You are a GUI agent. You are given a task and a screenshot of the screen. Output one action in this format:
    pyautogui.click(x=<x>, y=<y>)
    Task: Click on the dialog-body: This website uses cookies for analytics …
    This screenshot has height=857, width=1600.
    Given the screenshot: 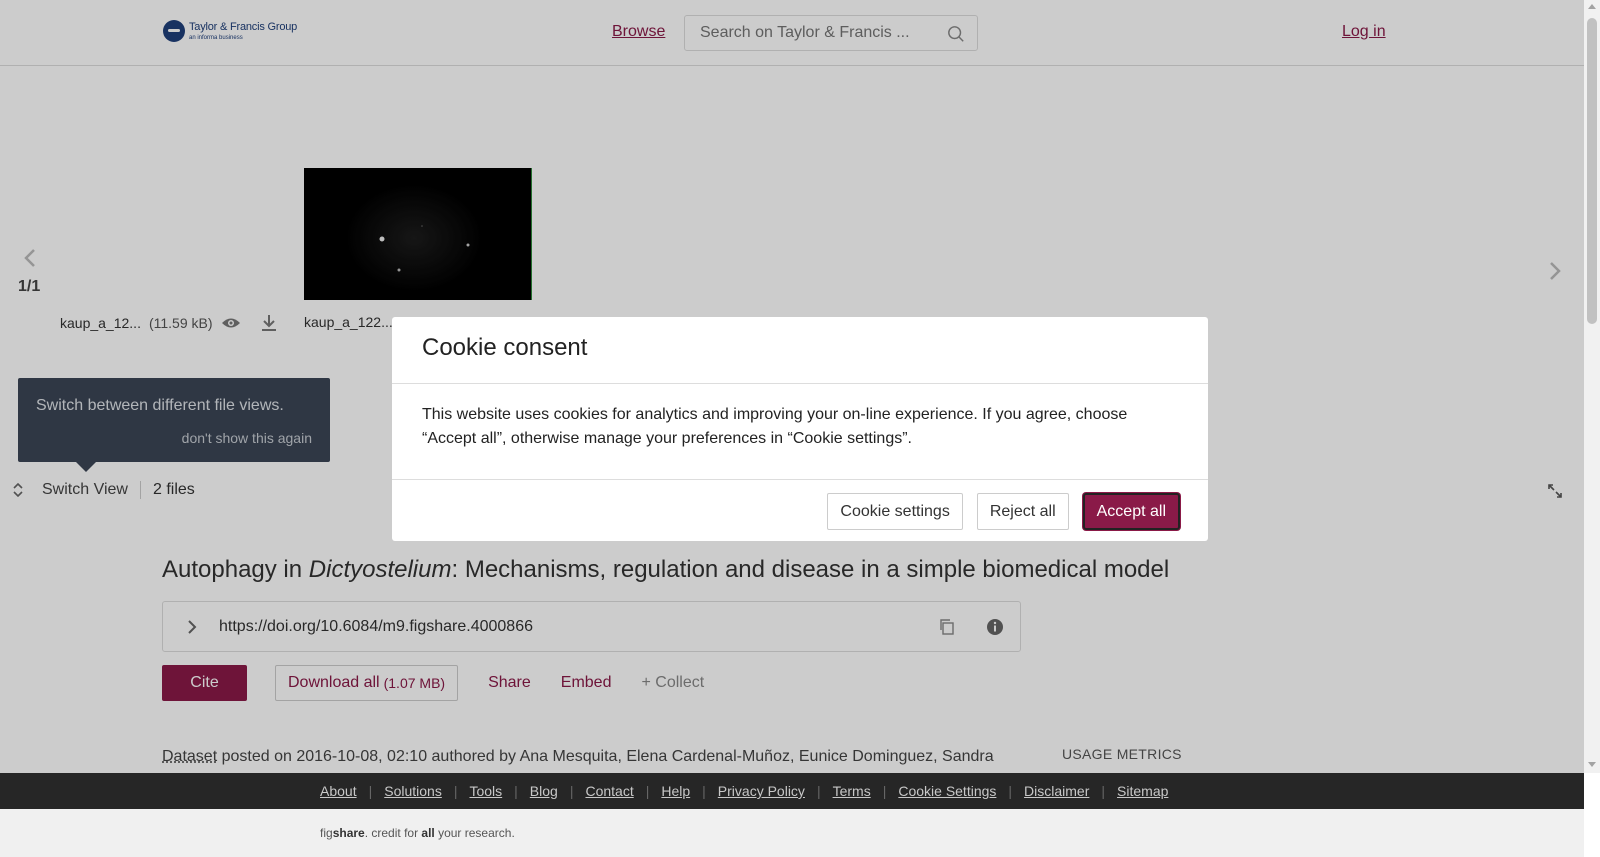 What is the action you would take?
    pyautogui.click(x=775, y=426)
    